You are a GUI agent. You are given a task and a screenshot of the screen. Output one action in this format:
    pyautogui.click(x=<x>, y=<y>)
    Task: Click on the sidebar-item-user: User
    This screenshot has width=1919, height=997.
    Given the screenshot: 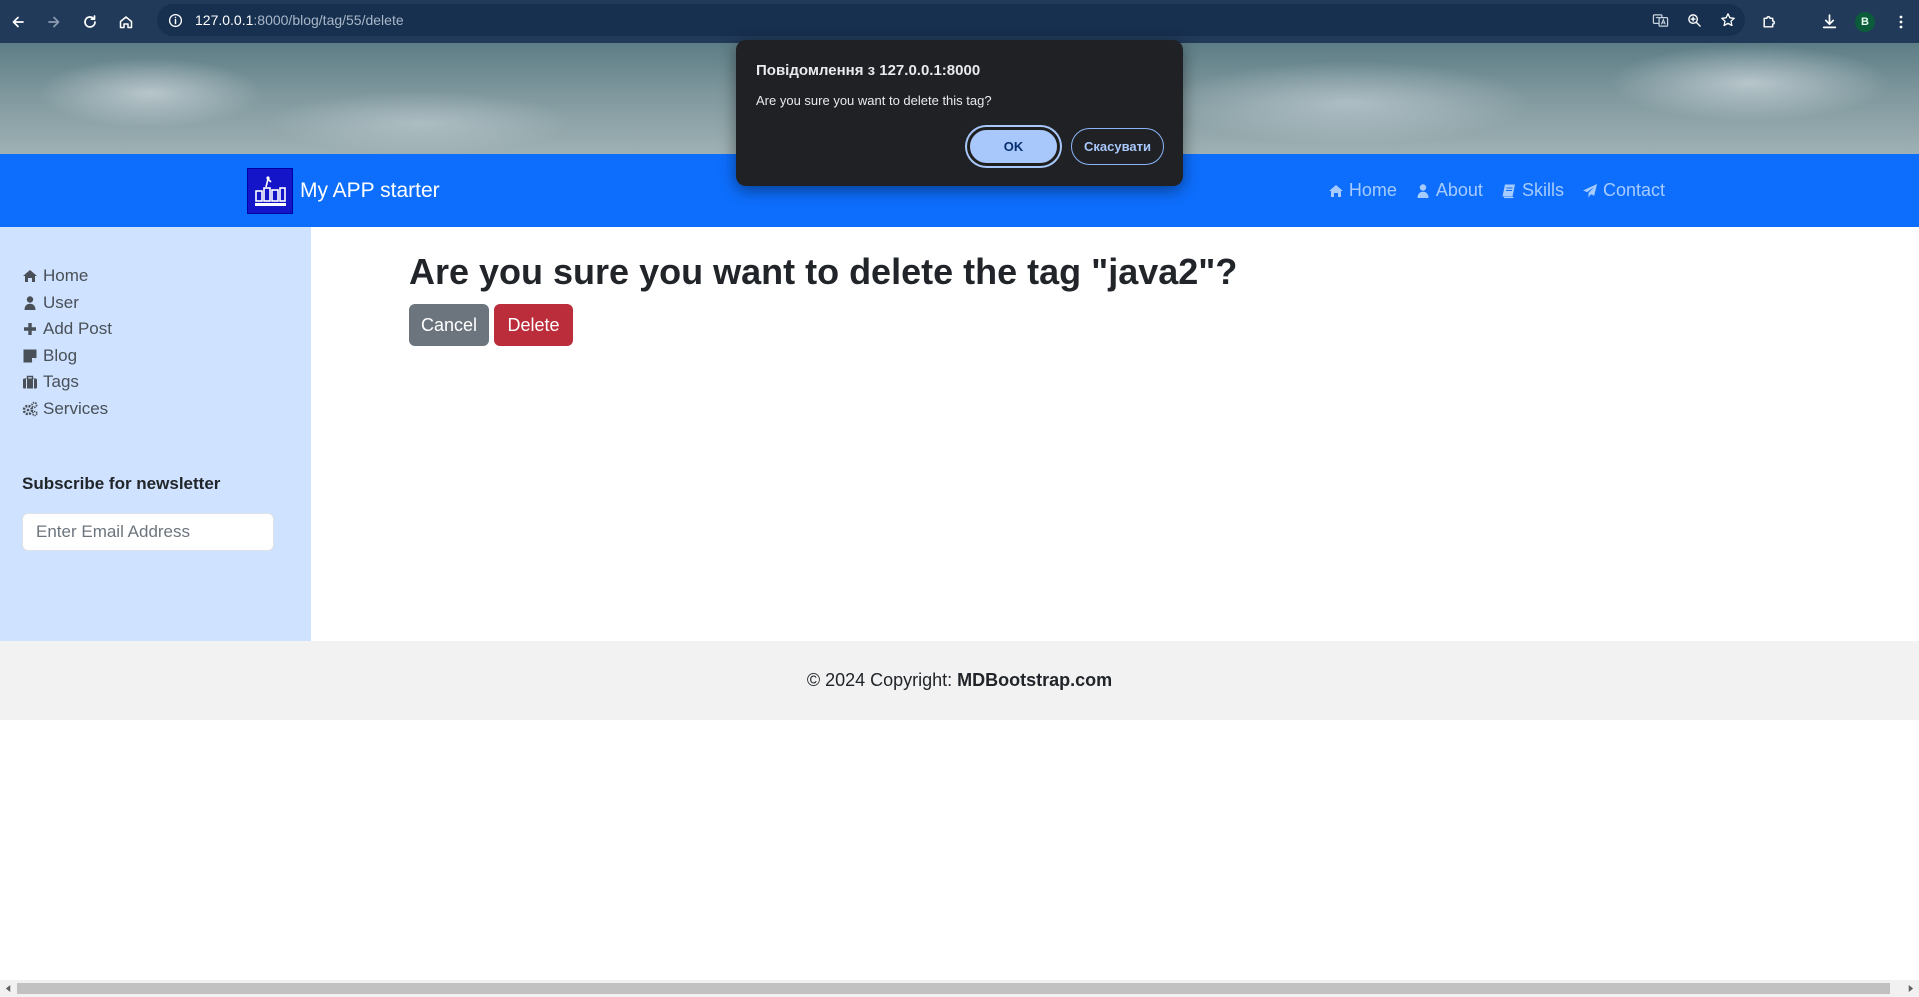 What is the action you would take?
    pyautogui.click(x=67, y=303)
    